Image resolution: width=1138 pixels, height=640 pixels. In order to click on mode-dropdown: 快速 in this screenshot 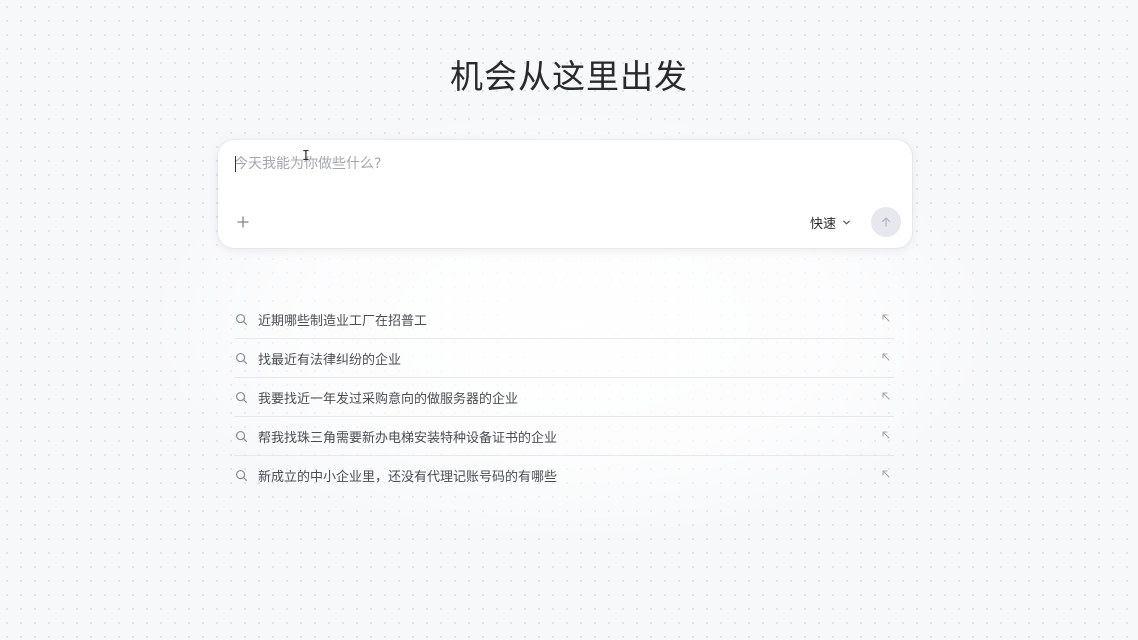, I will do `click(830, 222)`.